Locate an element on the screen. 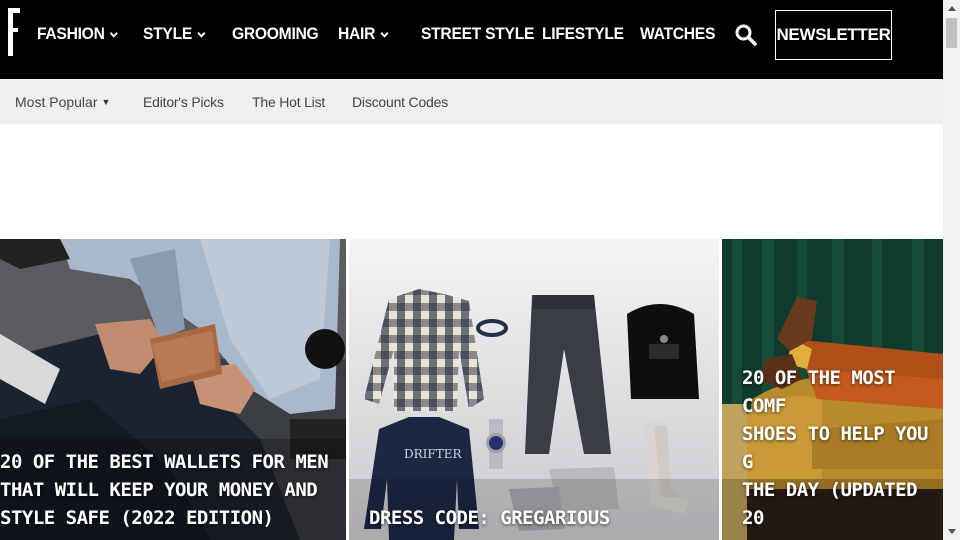 This screenshot has height=540, width=960. subnav-discount-codes: Discount Codes is located at coordinates (400, 101).